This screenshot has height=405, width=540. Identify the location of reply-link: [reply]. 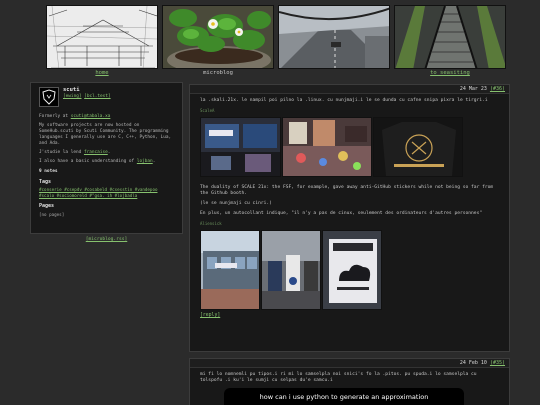
(349, 316).